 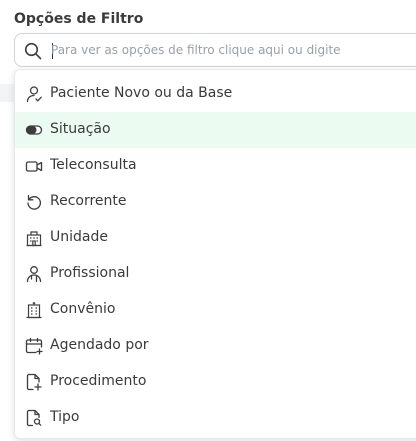 What do you see at coordinates (215, 202) in the screenshot?
I see `filter-option-recorrente: Recorrente` at bounding box center [215, 202].